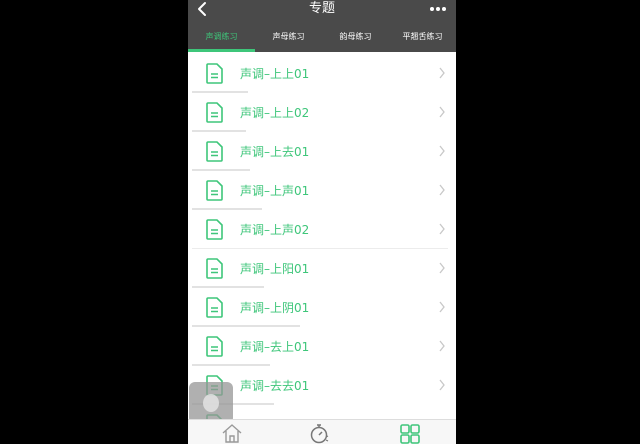 Image resolution: width=640 pixels, height=444 pixels. What do you see at coordinates (322, 190) in the screenshot?
I see `list-item: 声调–上声01` at bounding box center [322, 190].